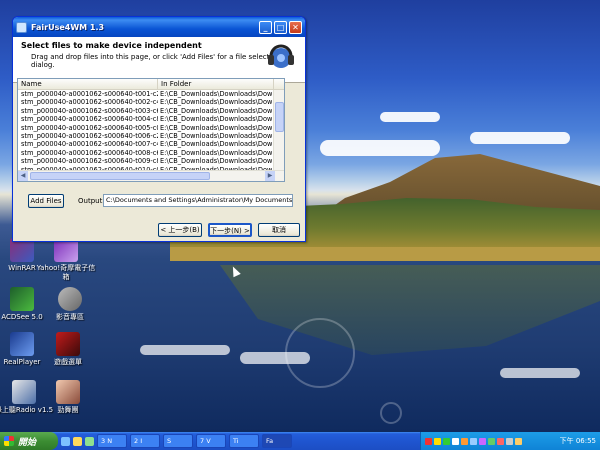 The width and height of the screenshot is (600, 450). Describe the element at coordinates (89, 94) in the screenshot. I see `file-name: stm_p000040-a0001062-s000640-t001-c2.wma` at that location.